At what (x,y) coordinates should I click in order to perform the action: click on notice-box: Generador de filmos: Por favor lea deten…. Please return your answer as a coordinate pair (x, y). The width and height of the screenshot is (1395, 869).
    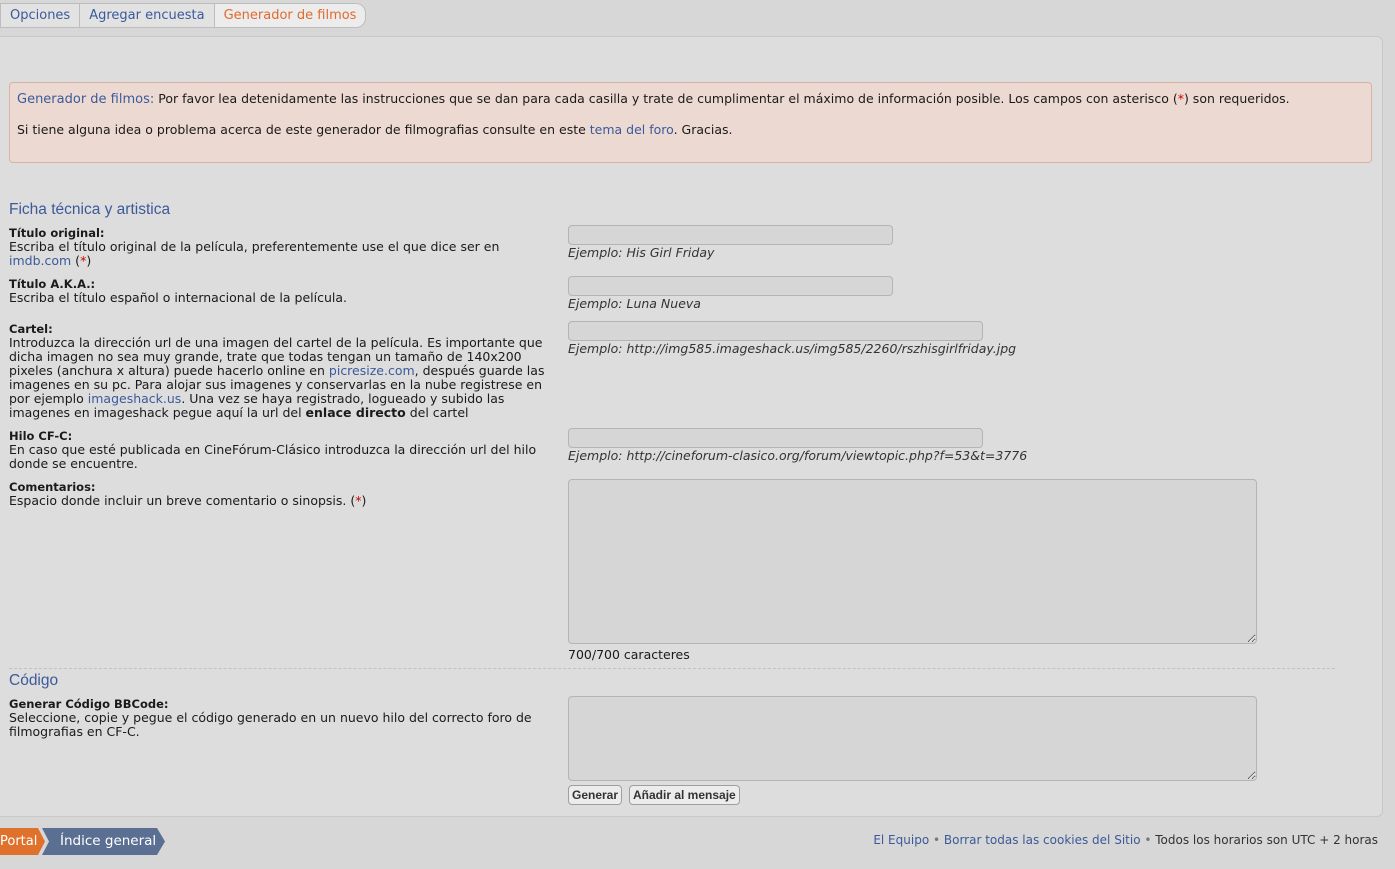
    Looking at the image, I should click on (690, 122).